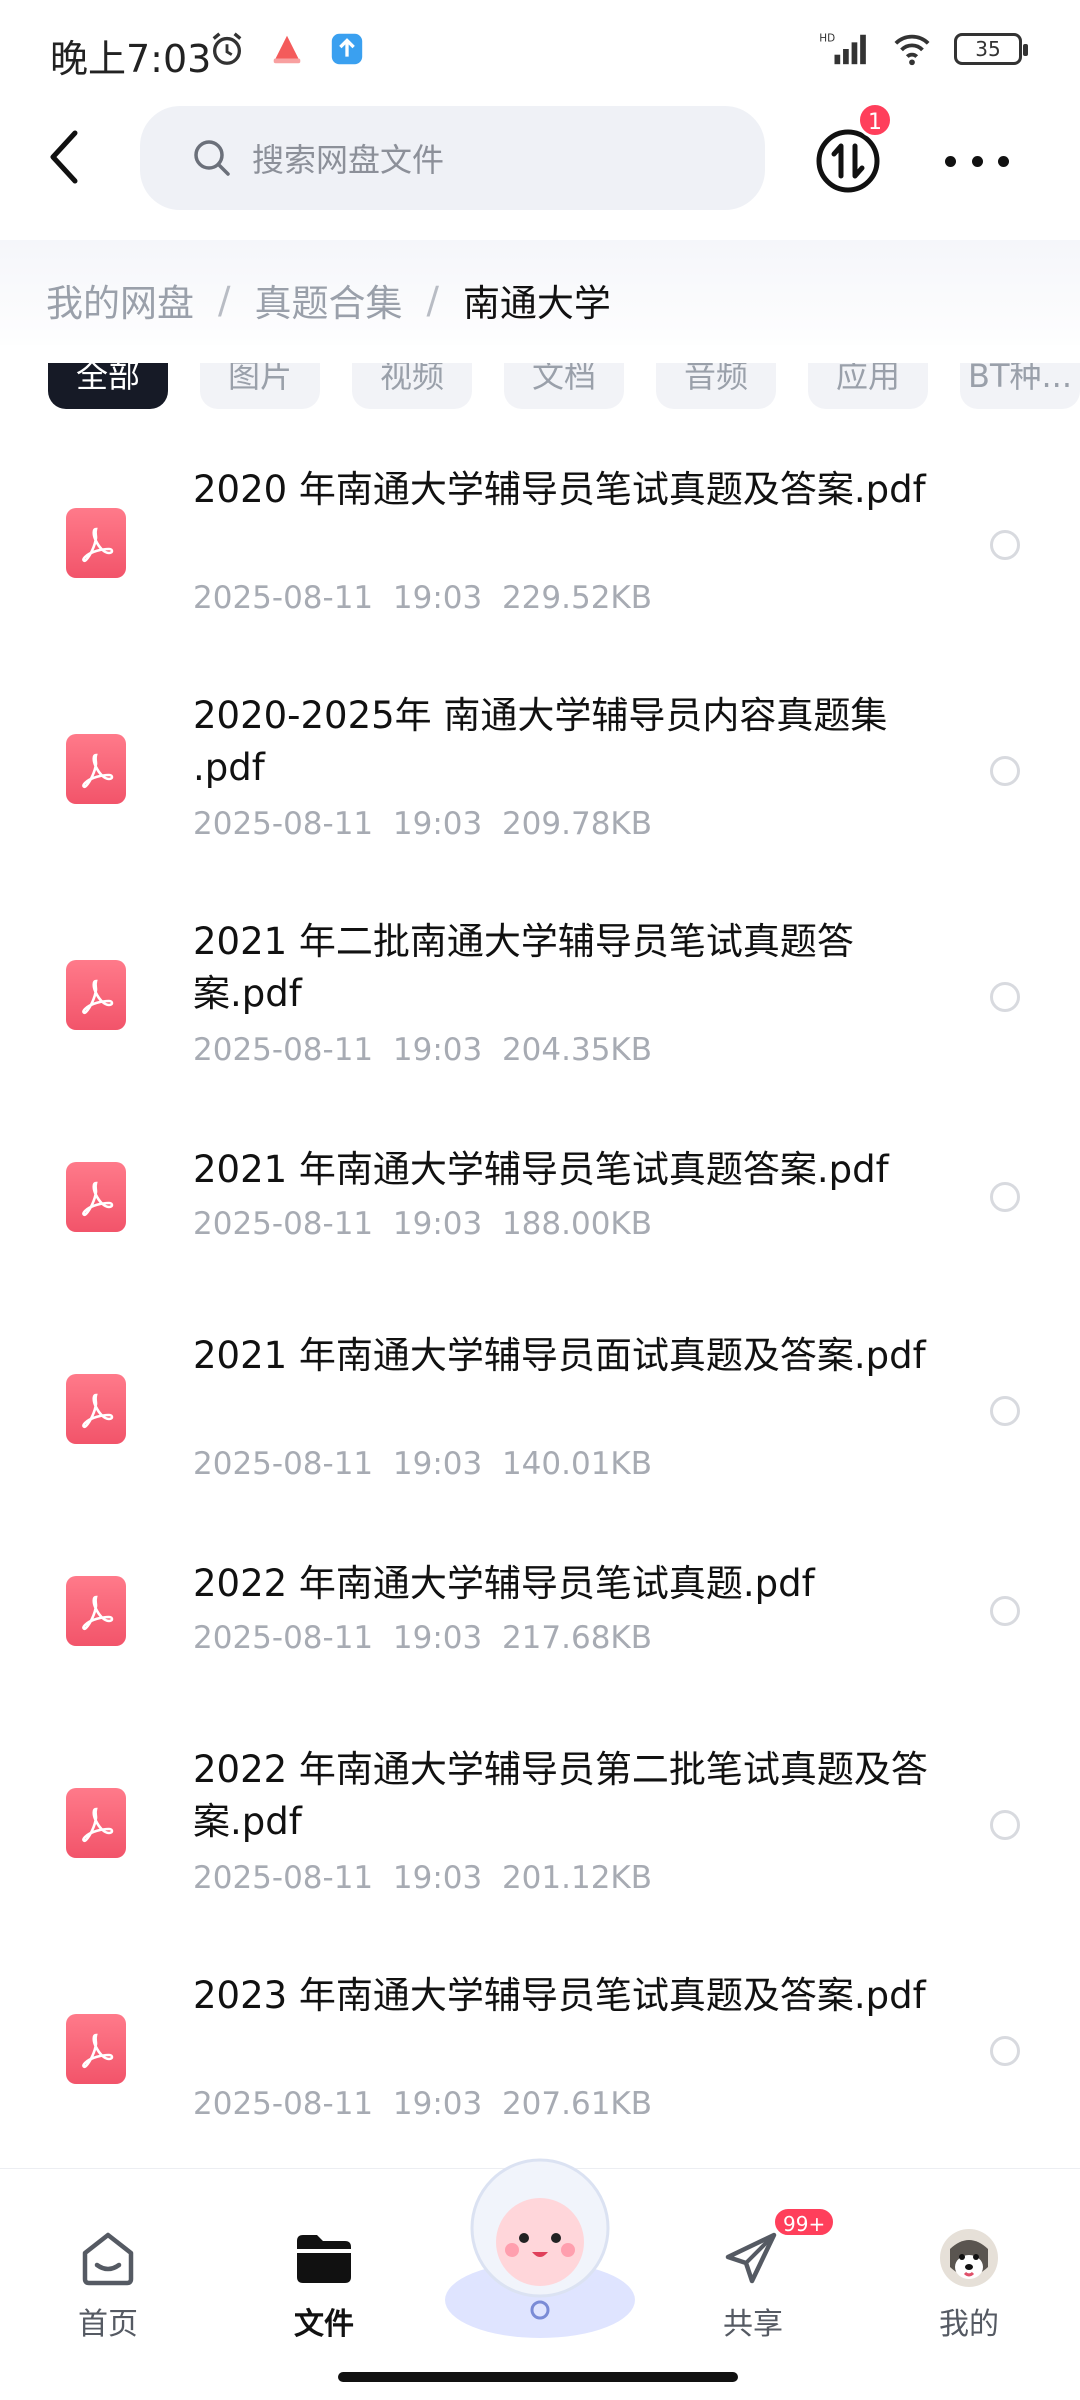 Image resolution: width=1080 pixels, height=2400 pixels. What do you see at coordinates (423, 1224) in the screenshot?
I see `file-meta: 2025-08-11 19:03 188.00KB` at bounding box center [423, 1224].